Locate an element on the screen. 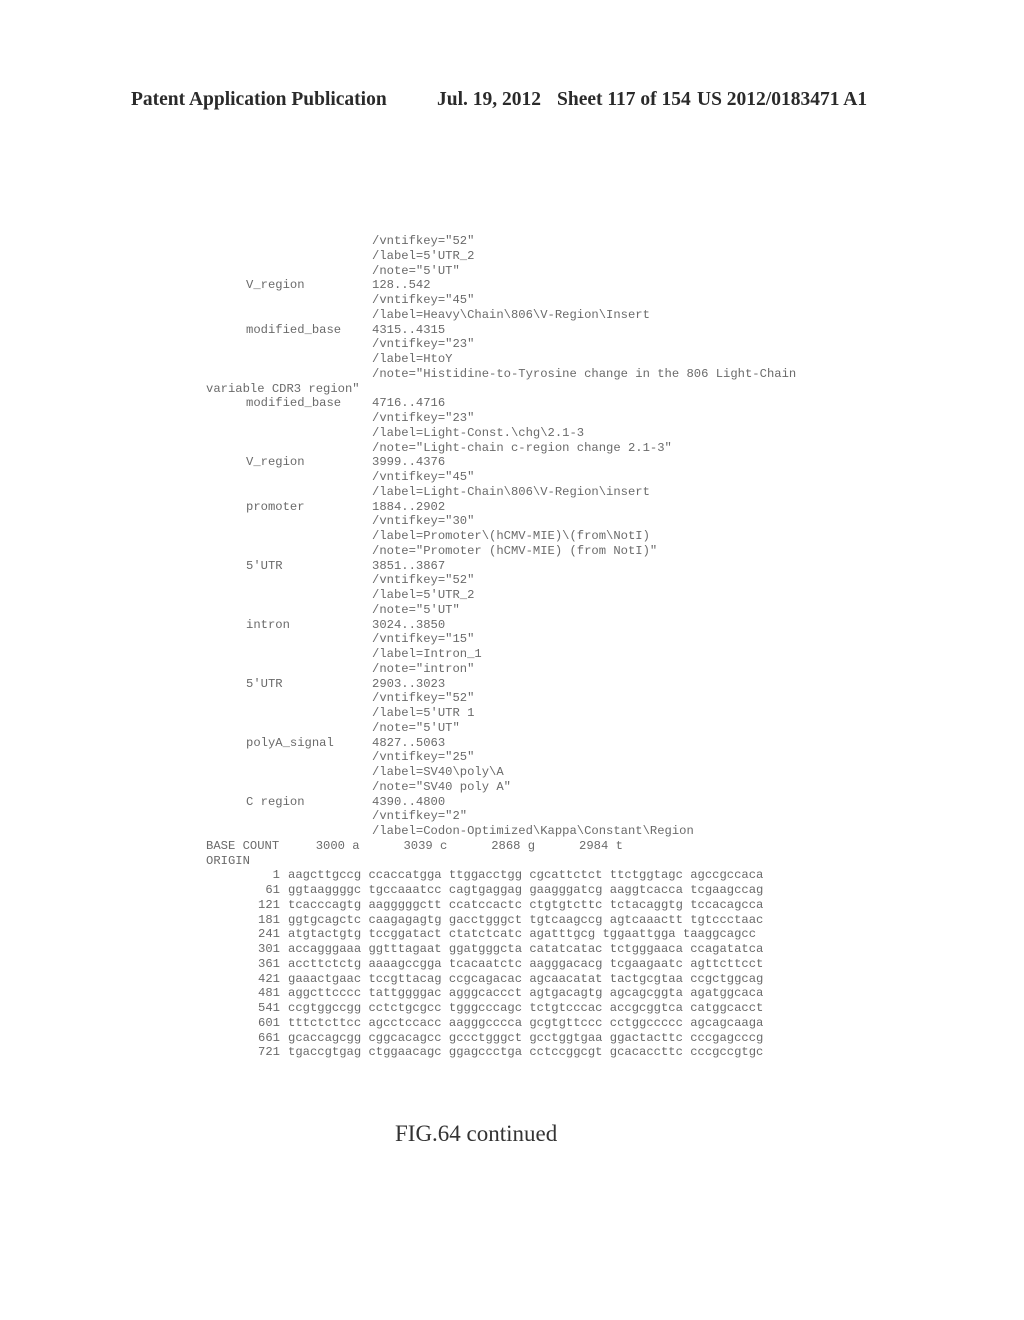  feature-line: modified_base 4315..4315 is located at coordinates (501, 330).